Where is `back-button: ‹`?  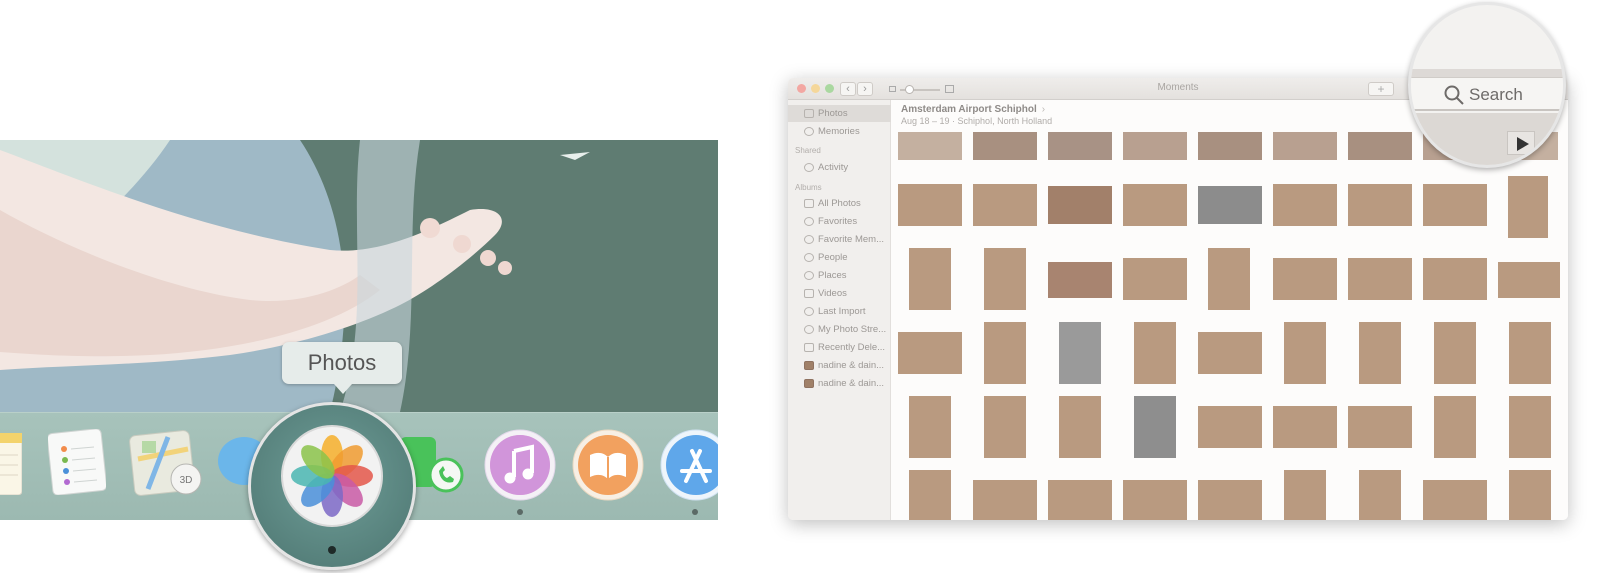
back-button: ‹ is located at coordinates (848, 89).